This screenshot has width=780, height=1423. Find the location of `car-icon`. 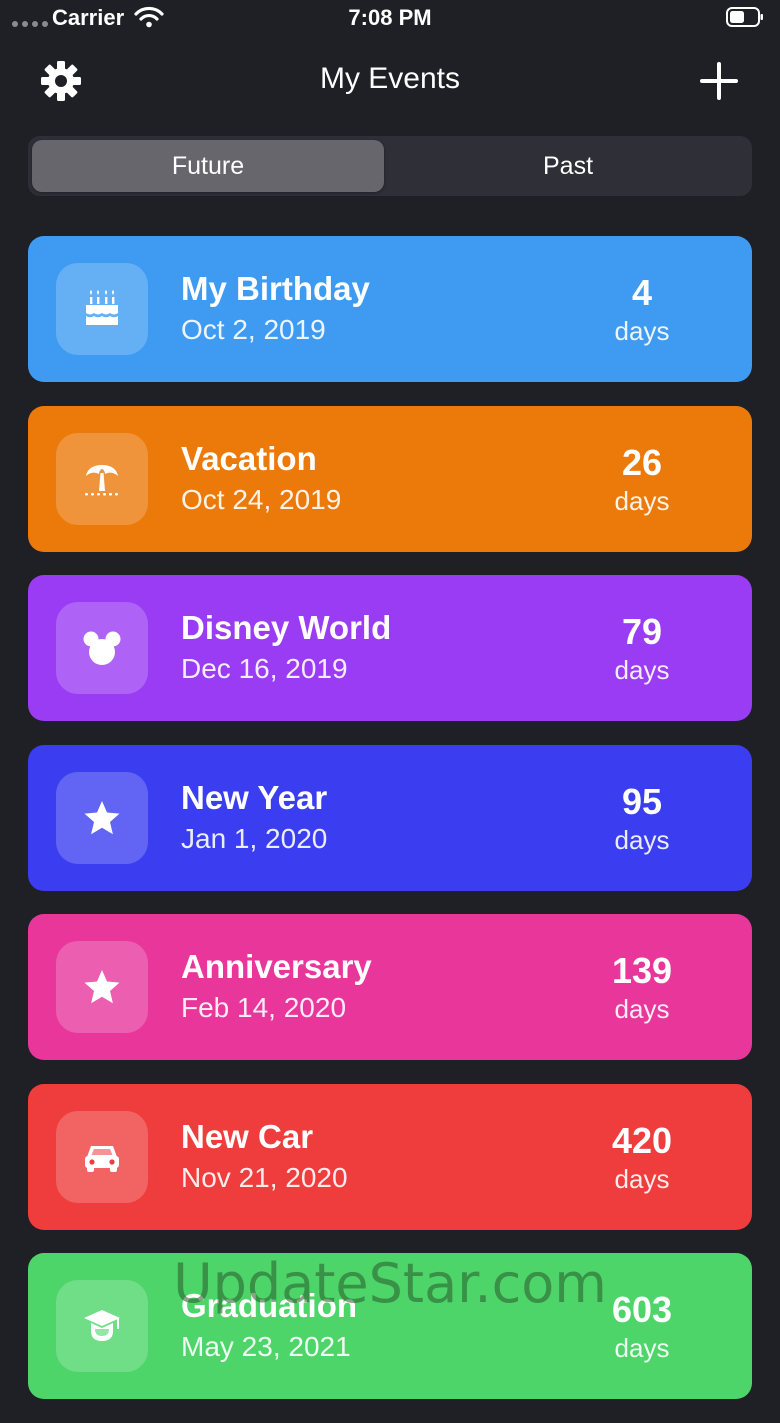

car-icon is located at coordinates (102, 1158).